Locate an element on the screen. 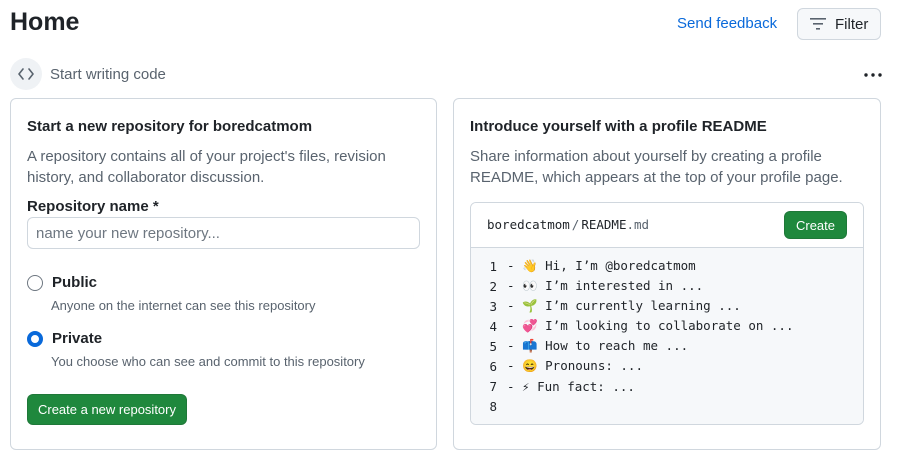 The image size is (903, 461). public-option: Public is located at coordinates (62, 282).